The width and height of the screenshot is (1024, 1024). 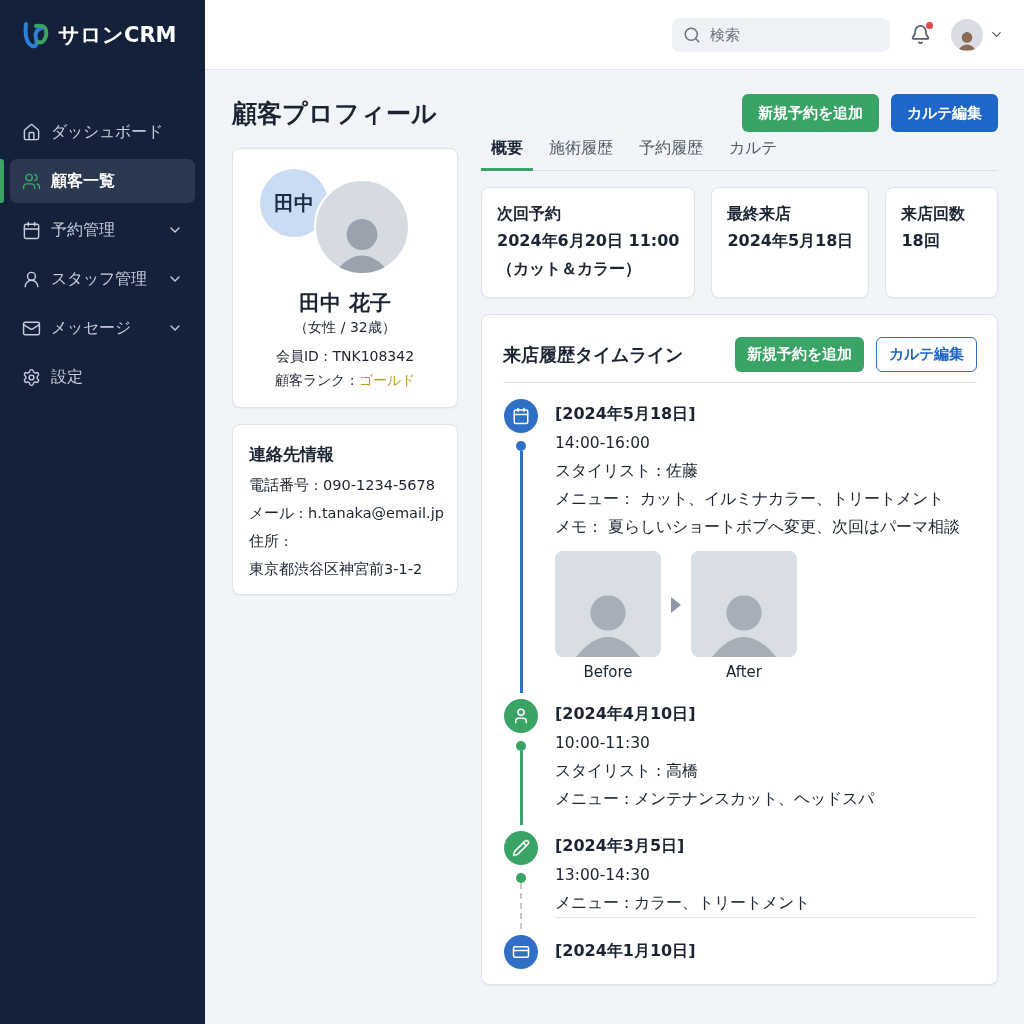 I want to click on tab: カルテ, so click(x=753, y=151).